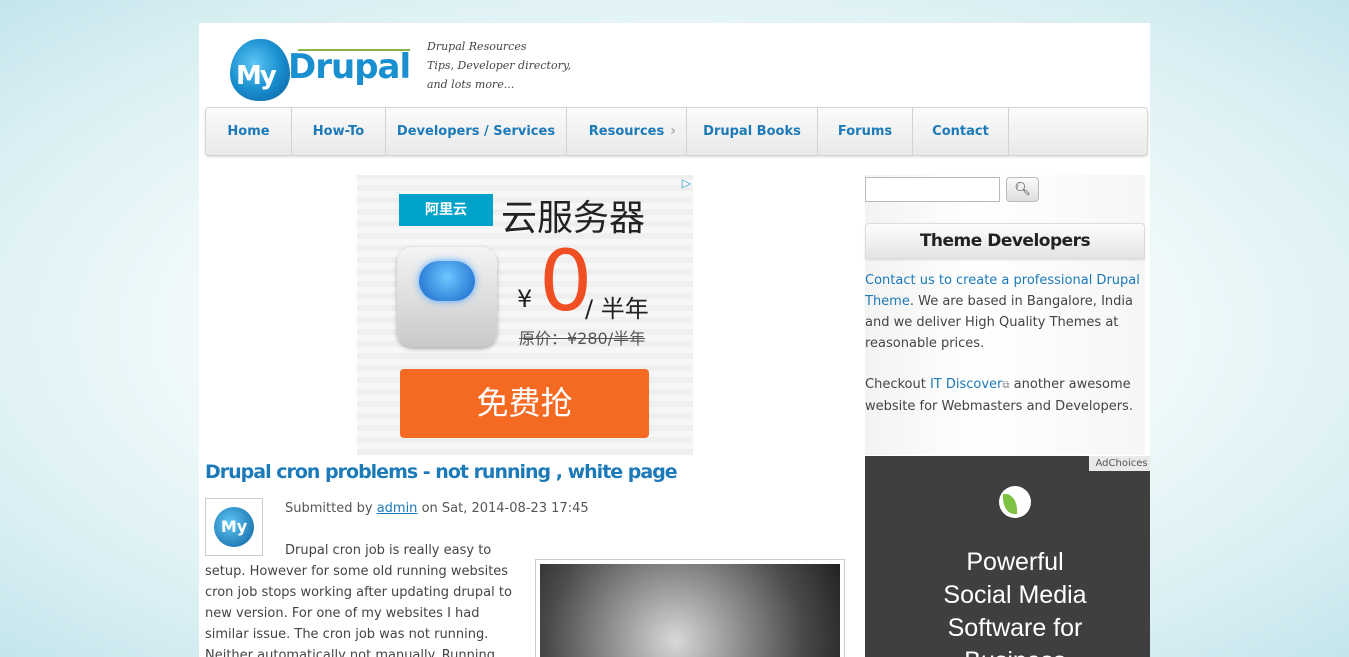 The width and height of the screenshot is (1349, 657). What do you see at coordinates (932, 189) in the screenshot?
I see `search-input` at bounding box center [932, 189].